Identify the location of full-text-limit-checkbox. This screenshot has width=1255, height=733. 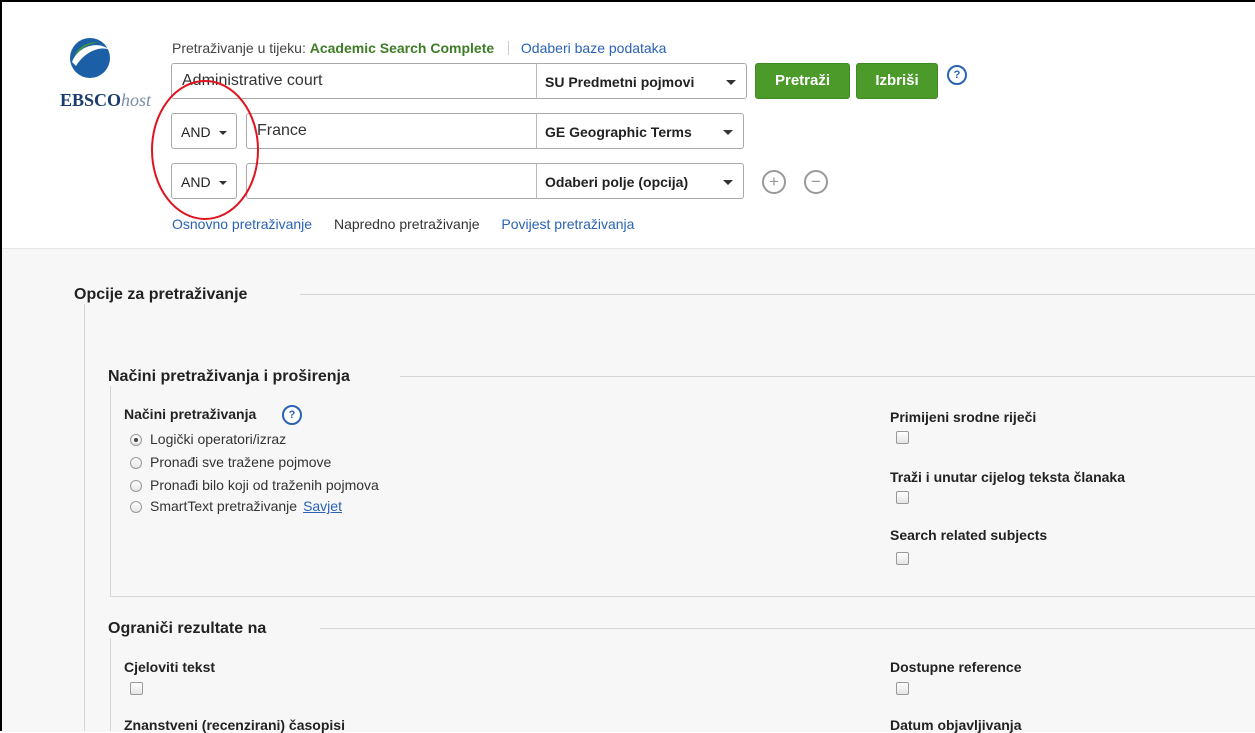
(136, 688).